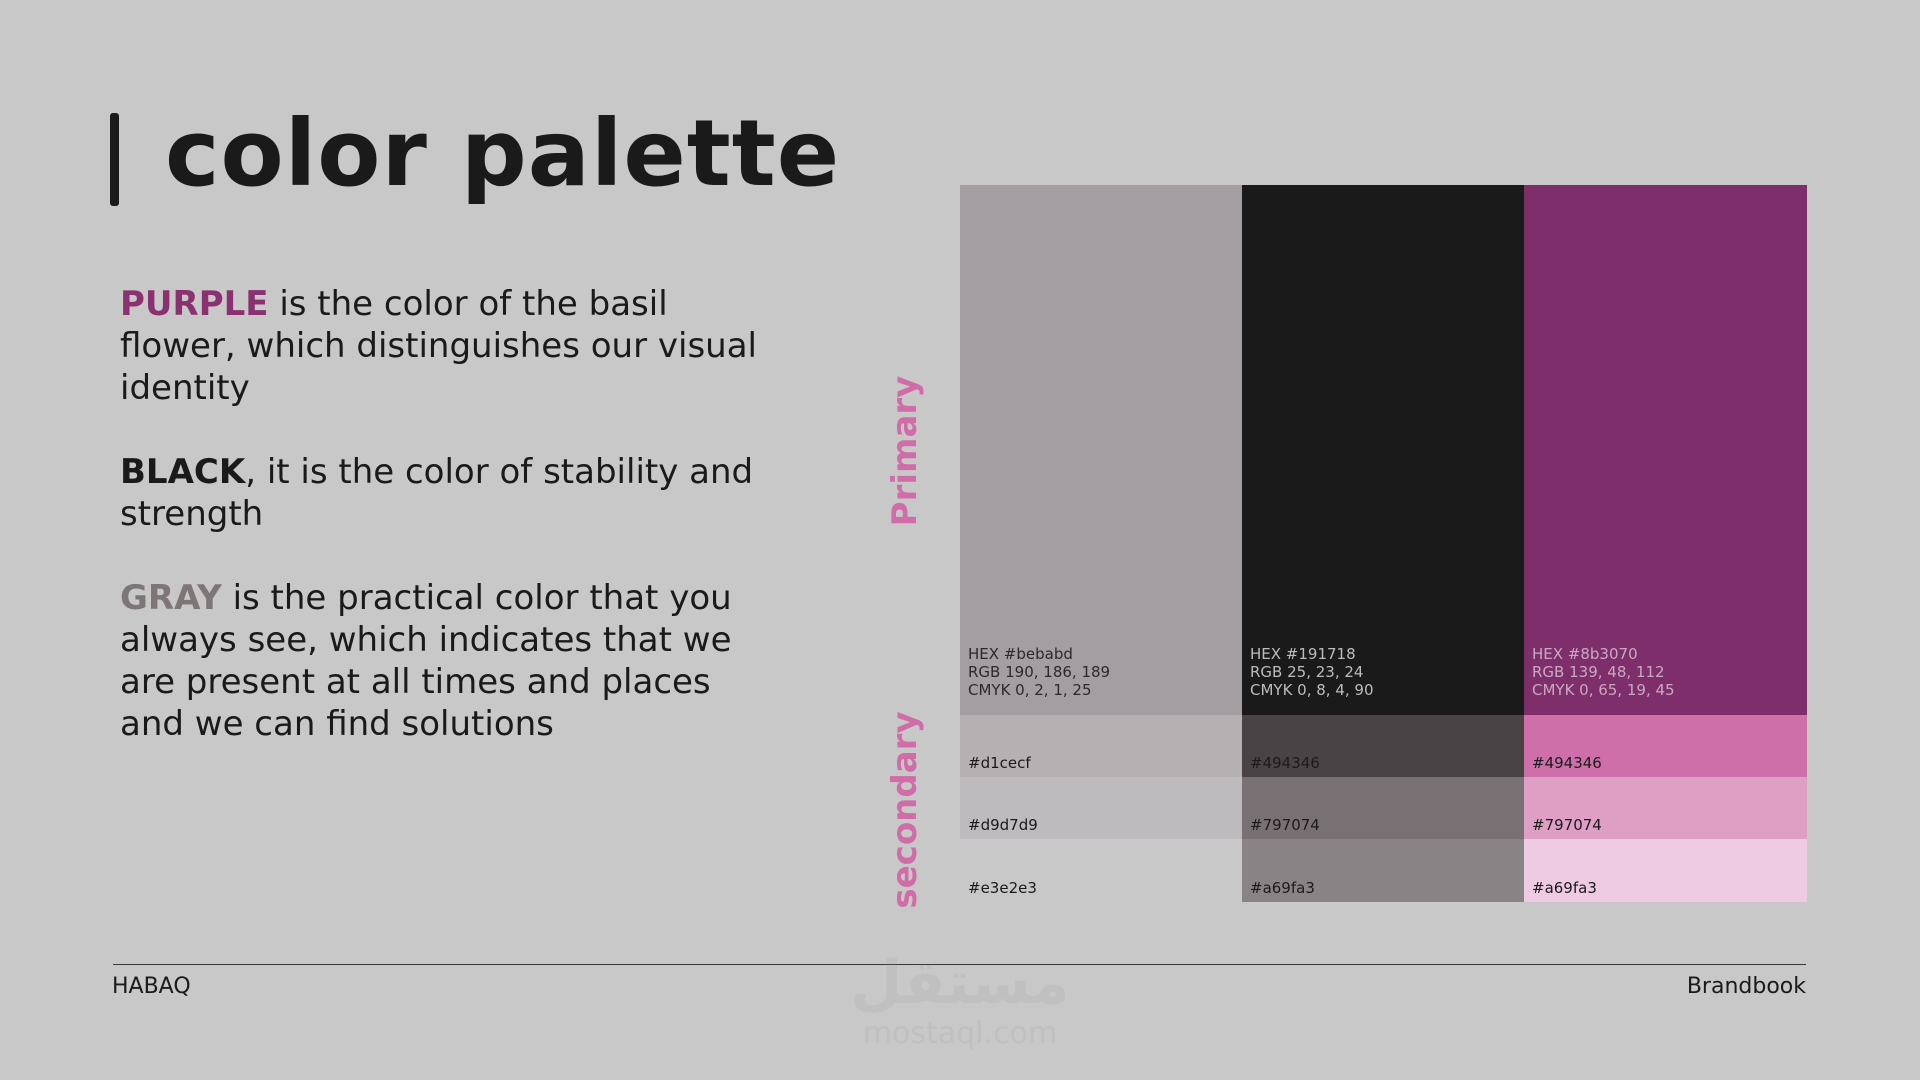 The width and height of the screenshot is (1920, 1080). I want to click on cmyk-value: CMYK 0, 2, 1, 25, so click(1030, 690).